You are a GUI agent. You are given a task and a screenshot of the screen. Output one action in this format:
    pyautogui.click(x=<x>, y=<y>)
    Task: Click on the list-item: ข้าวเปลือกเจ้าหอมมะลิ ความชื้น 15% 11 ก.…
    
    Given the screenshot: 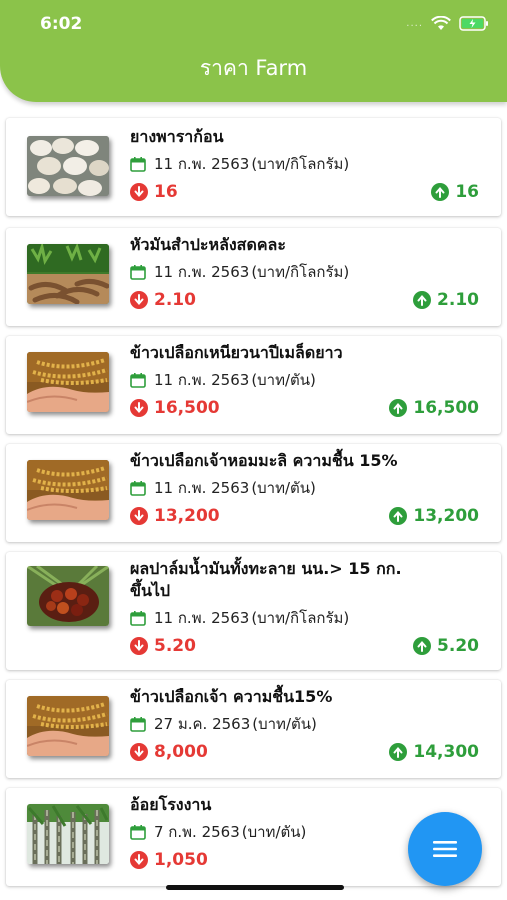 What is the action you would take?
    pyautogui.click(x=253, y=493)
    